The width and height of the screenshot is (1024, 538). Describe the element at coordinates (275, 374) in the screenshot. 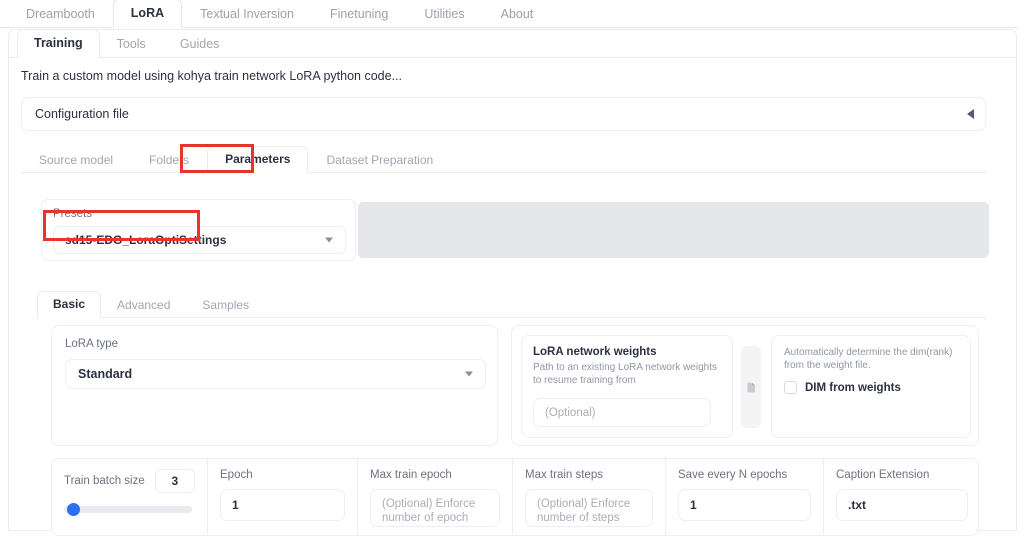

I see `lora-type-dropdown: Standard` at that location.